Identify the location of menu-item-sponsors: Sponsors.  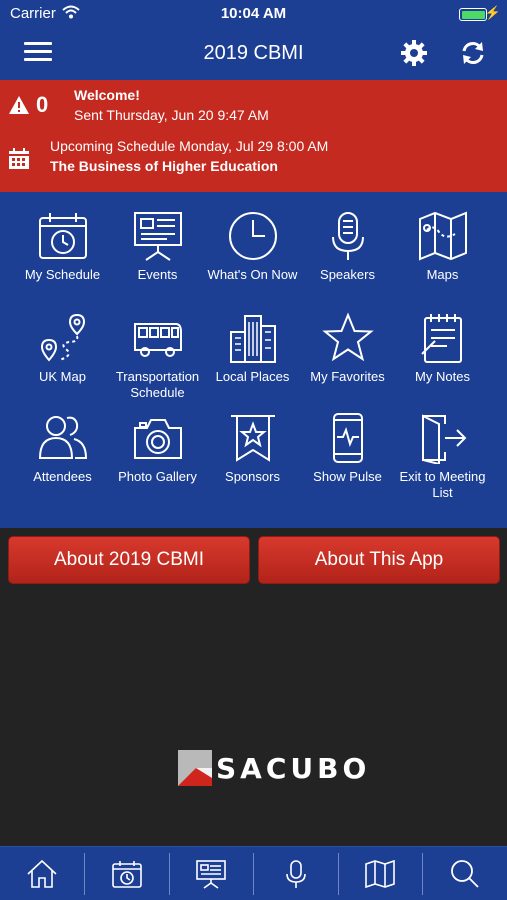
(252, 448).